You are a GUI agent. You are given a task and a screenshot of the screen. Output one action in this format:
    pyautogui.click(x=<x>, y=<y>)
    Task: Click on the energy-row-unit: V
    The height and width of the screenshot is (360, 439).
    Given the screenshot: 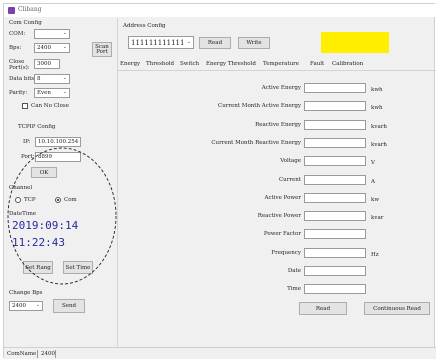 What is the action you would take?
    pyautogui.click(x=373, y=163)
    